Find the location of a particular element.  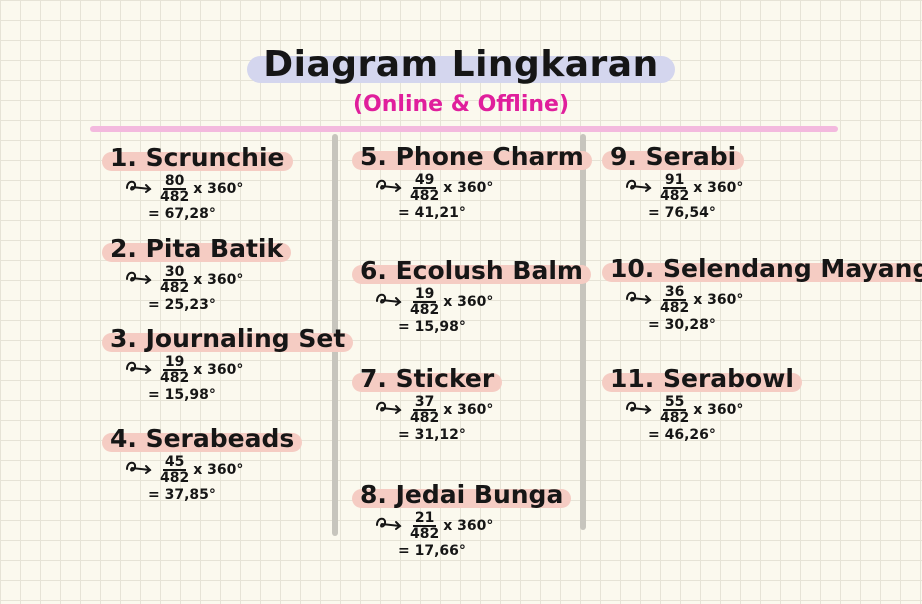

item-result: = 76,54° is located at coordinates (682, 213).